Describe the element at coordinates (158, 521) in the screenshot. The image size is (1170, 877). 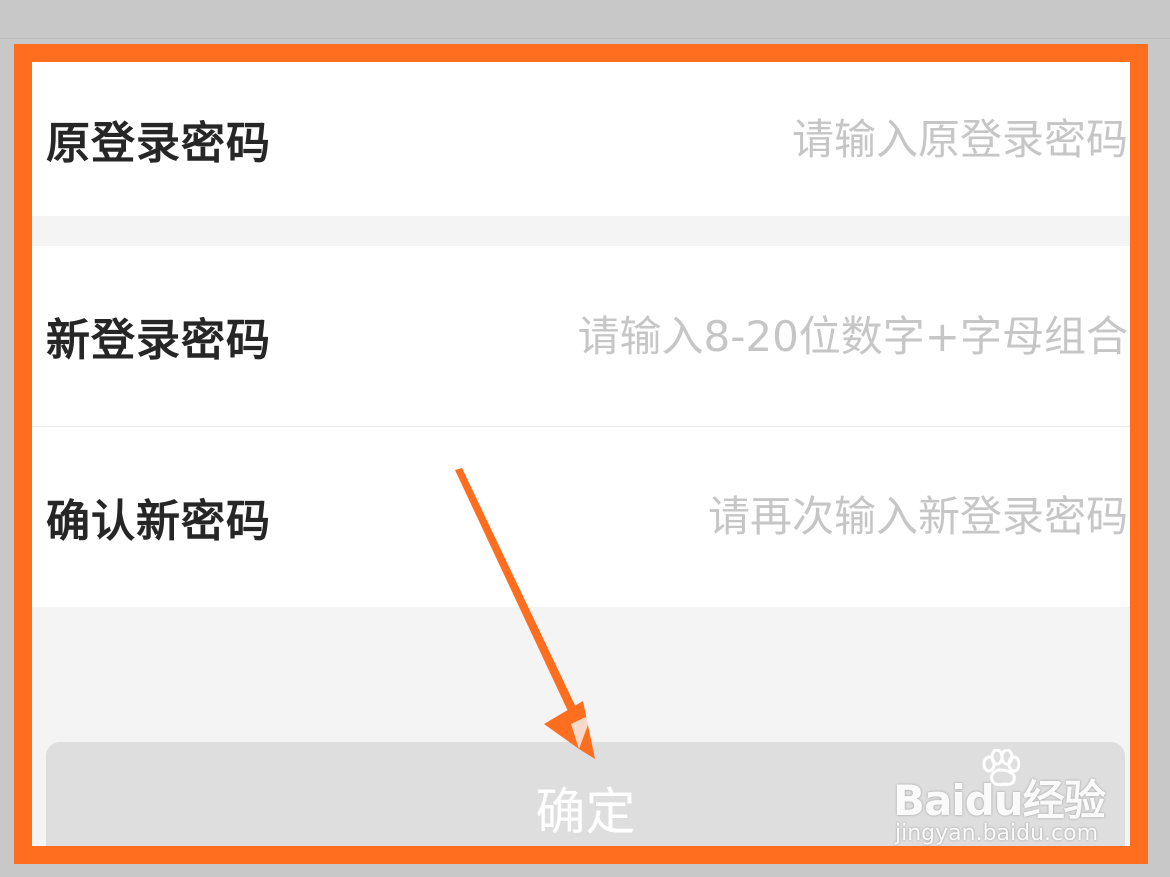
I see `confirm-password-label: 确认新密码` at that location.